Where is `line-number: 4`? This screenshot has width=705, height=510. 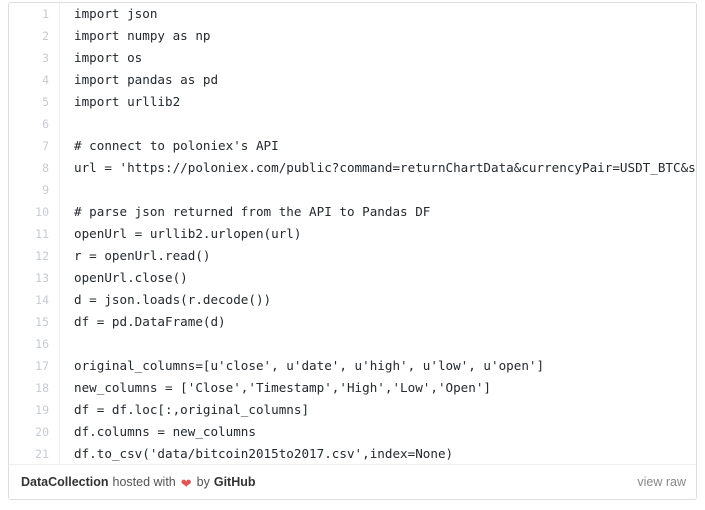
line-number: 4 is located at coordinates (34, 80).